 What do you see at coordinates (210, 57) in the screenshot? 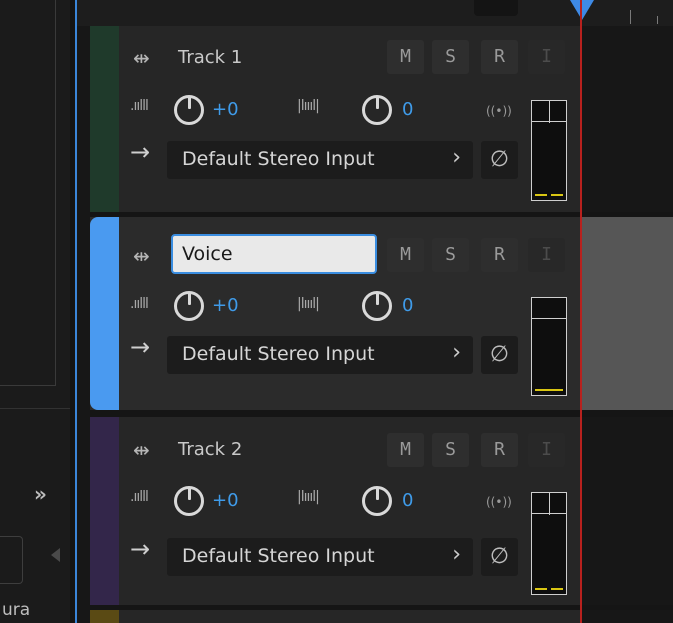
I see `track-name: Track 1` at bounding box center [210, 57].